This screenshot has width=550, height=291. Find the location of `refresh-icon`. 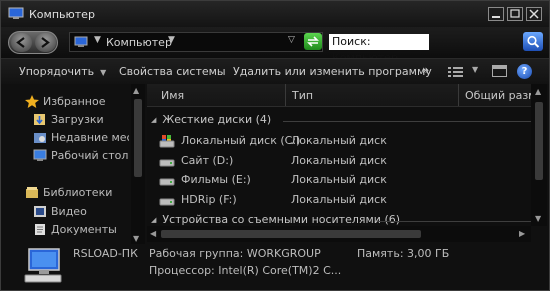

refresh-icon is located at coordinates (313, 41).